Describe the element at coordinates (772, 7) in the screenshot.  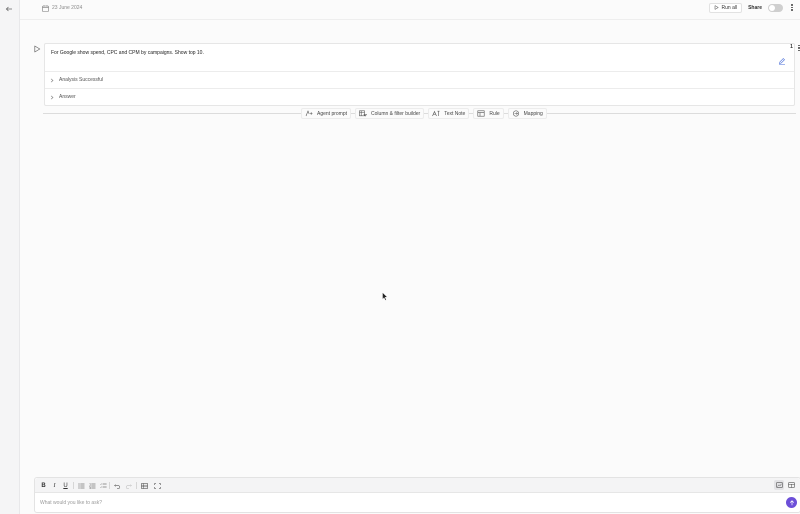
I see `toggle-knob` at that location.